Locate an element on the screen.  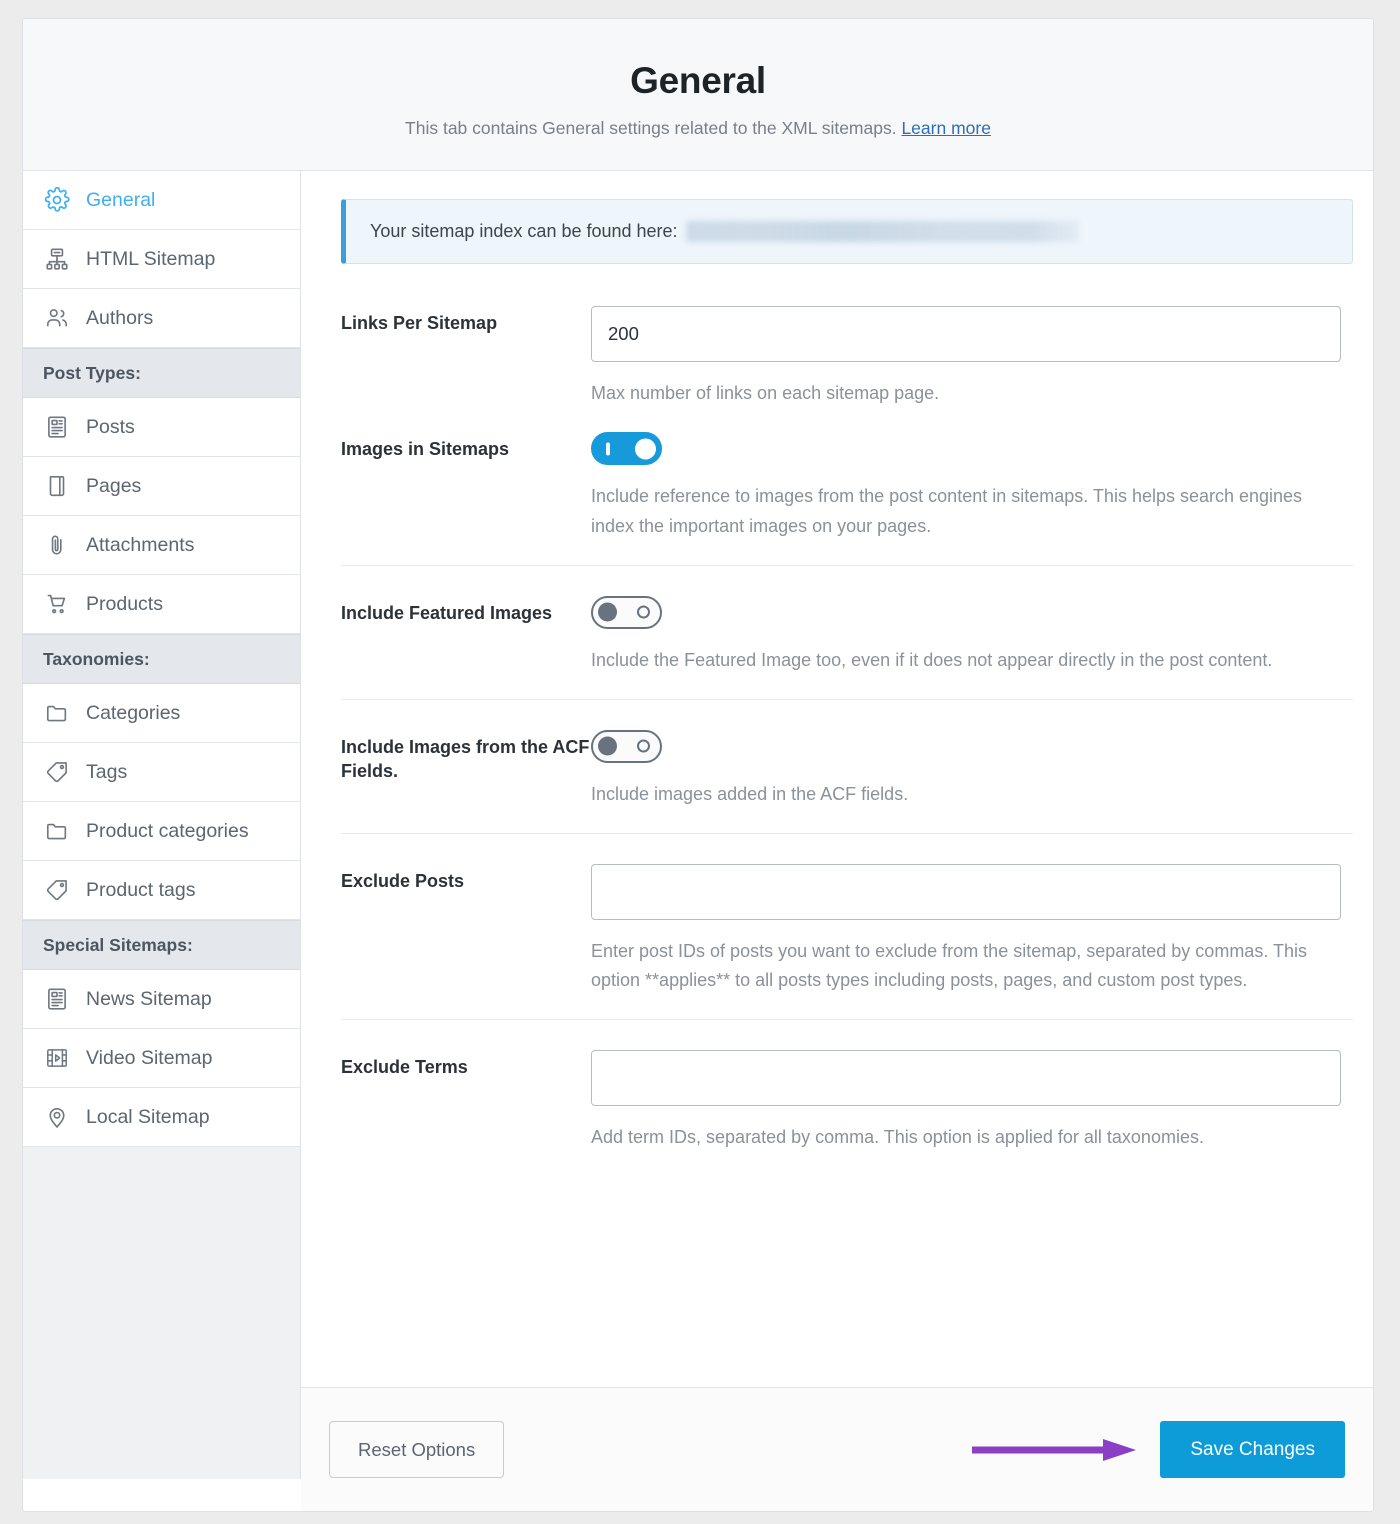
sidebar-section-special-sitemaps: Special Sitemaps: is located at coordinates (161, 945).